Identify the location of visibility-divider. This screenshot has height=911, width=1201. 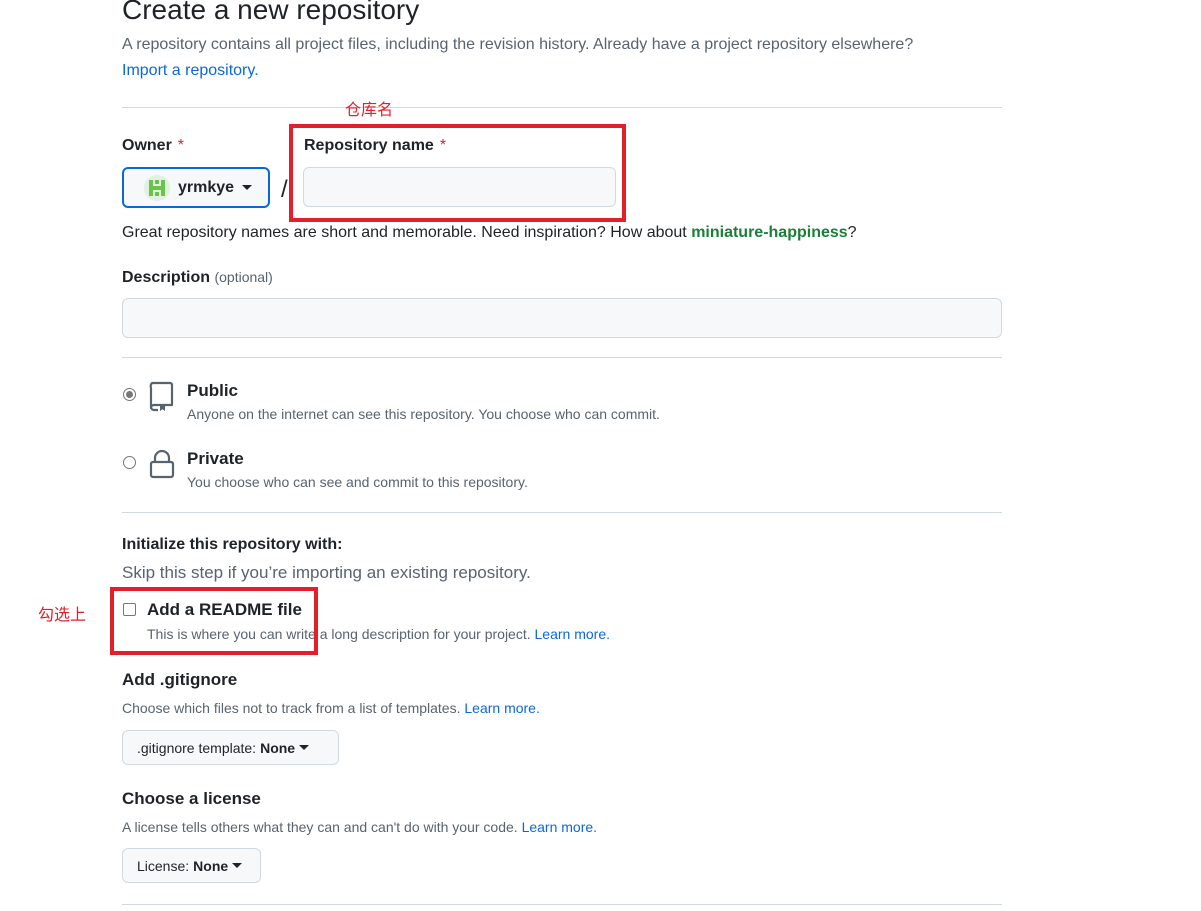
(562, 512).